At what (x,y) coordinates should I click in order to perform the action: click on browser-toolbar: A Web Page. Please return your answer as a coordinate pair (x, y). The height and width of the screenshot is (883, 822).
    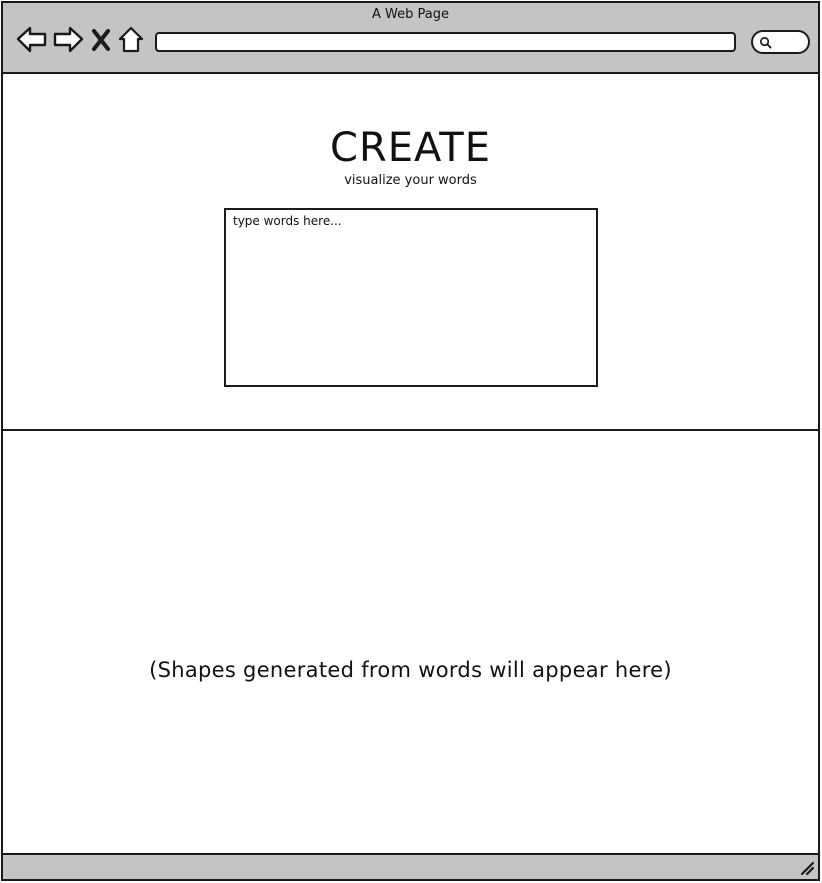
    Looking at the image, I should click on (410, 38).